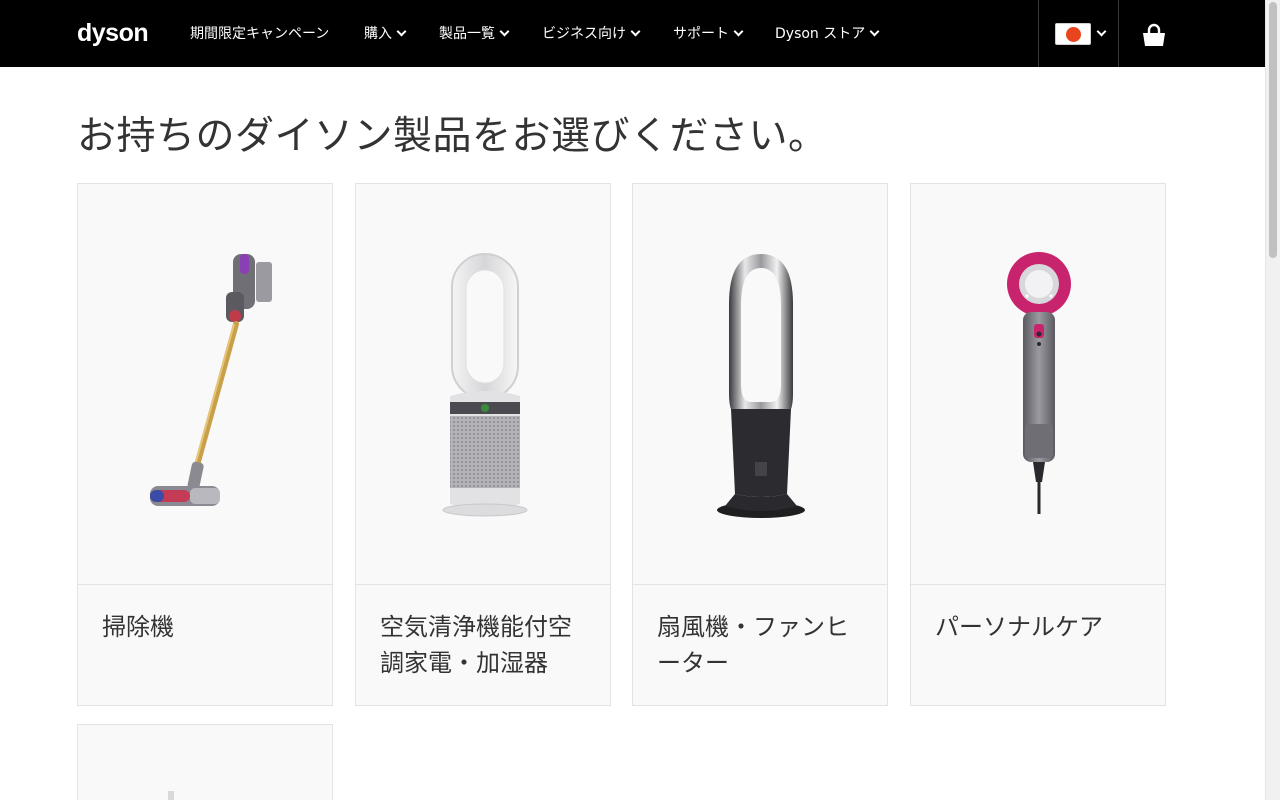 This screenshot has width=1280, height=800. I want to click on stick-vacuum-image, so click(211, 380).